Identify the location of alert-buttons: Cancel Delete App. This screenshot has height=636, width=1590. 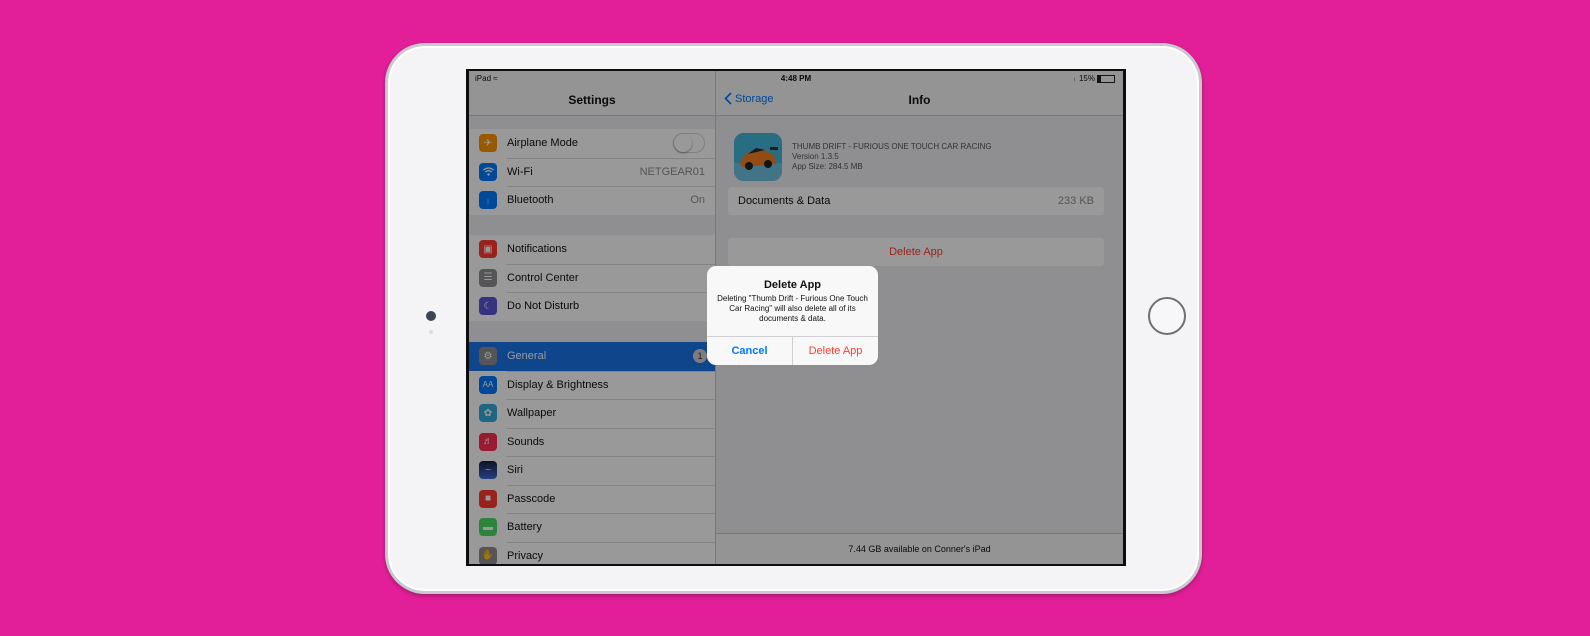
(792, 350).